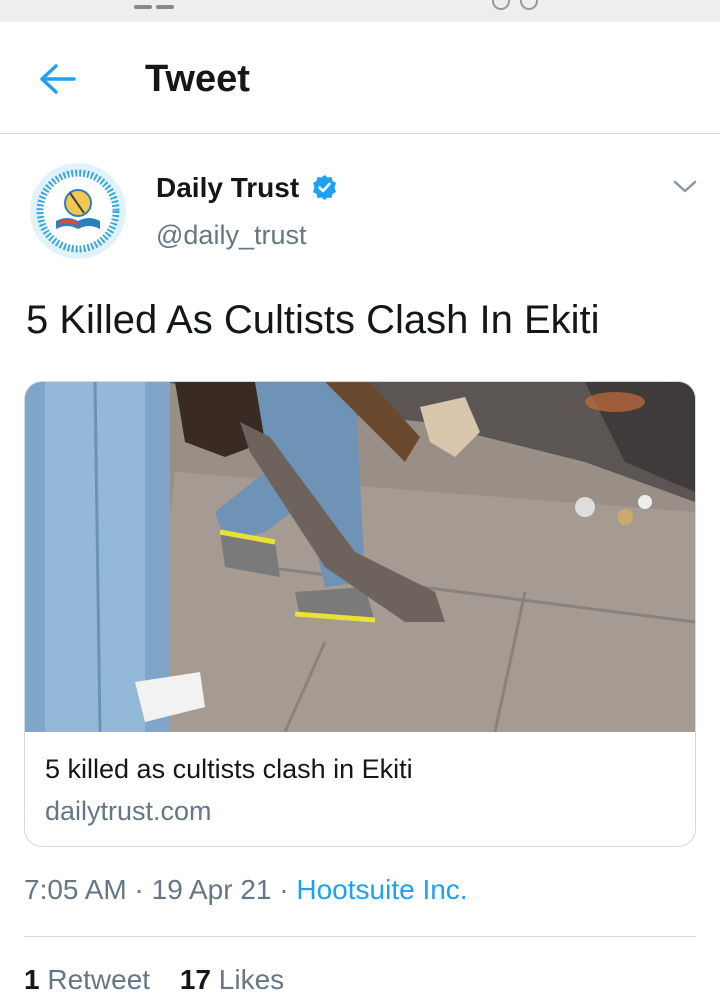  Describe the element at coordinates (211, 889) in the screenshot. I see `tweet-date: 19 Apr 21` at that location.